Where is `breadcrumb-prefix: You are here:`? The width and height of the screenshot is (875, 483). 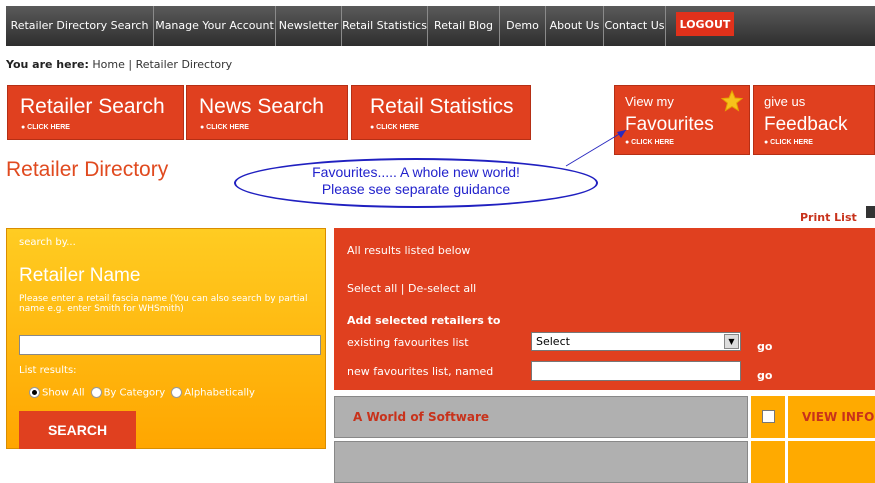 breadcrumb-prefix: You are here: is located at coordinates (47, 64).